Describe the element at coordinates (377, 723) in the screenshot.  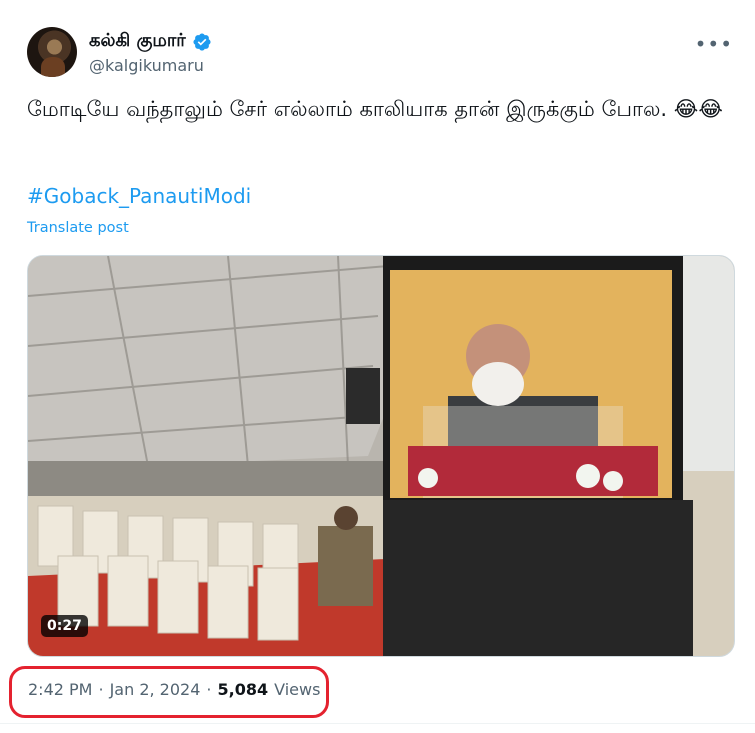
I see `divider` at that location.